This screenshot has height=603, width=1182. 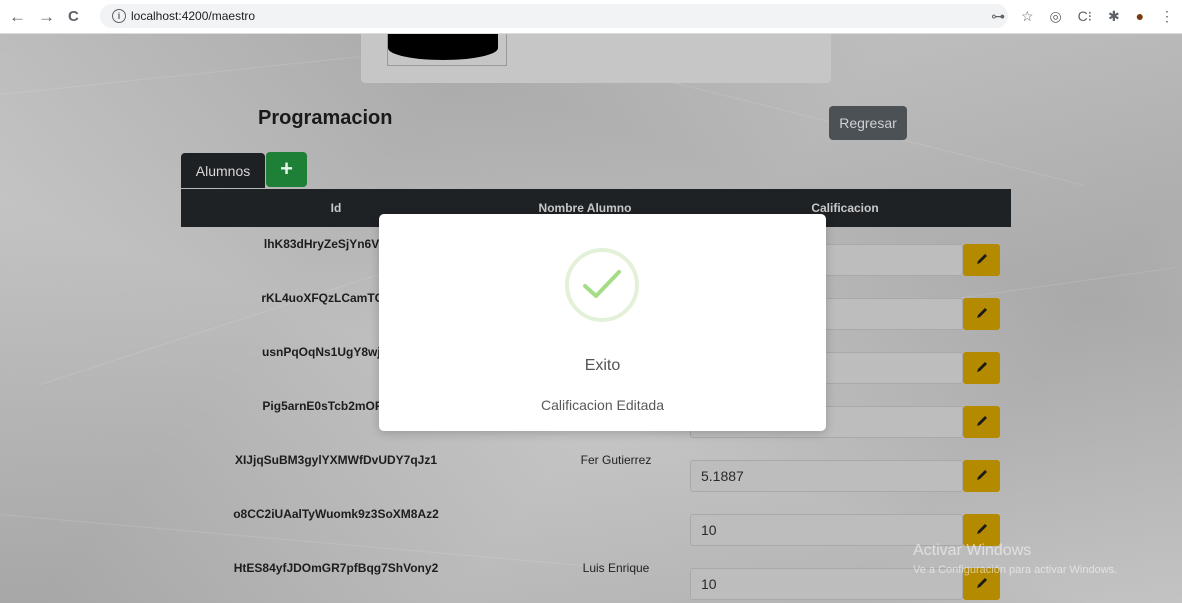 What do you see at coordinates (602, 365) in the screenshot?
I see `dialog-title: Exito` at bounding box center [602, 365].